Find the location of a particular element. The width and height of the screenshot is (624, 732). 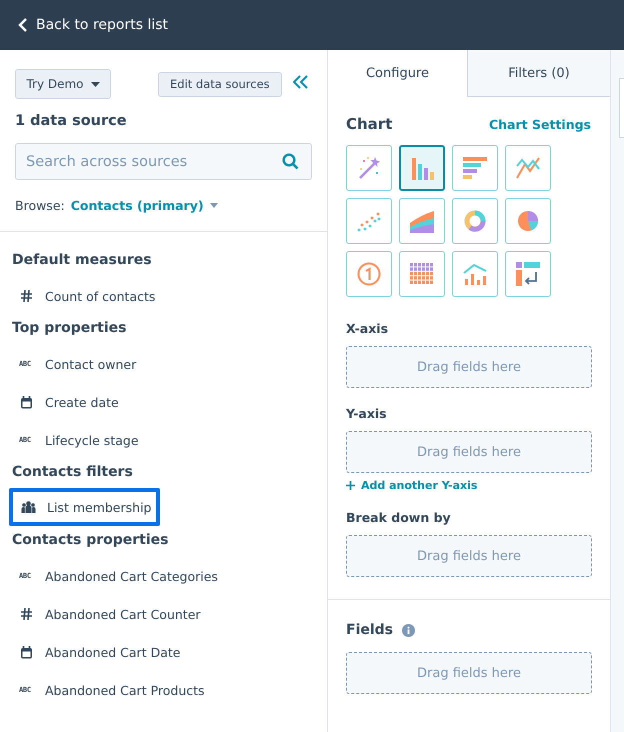

scatter-chart-icon is located at coordinates (369, 221).